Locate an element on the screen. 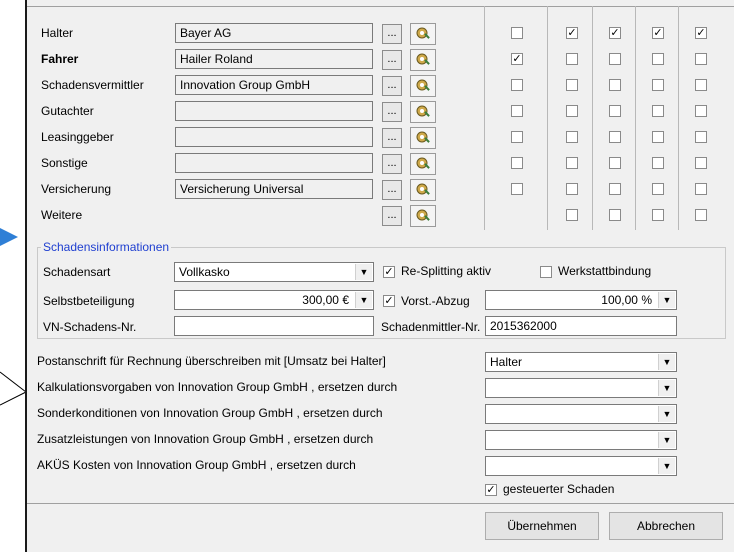 This screenshot has height=552, width=734. schadensart-select: Vollkasko ▼ is located at coordinates (274, 272).